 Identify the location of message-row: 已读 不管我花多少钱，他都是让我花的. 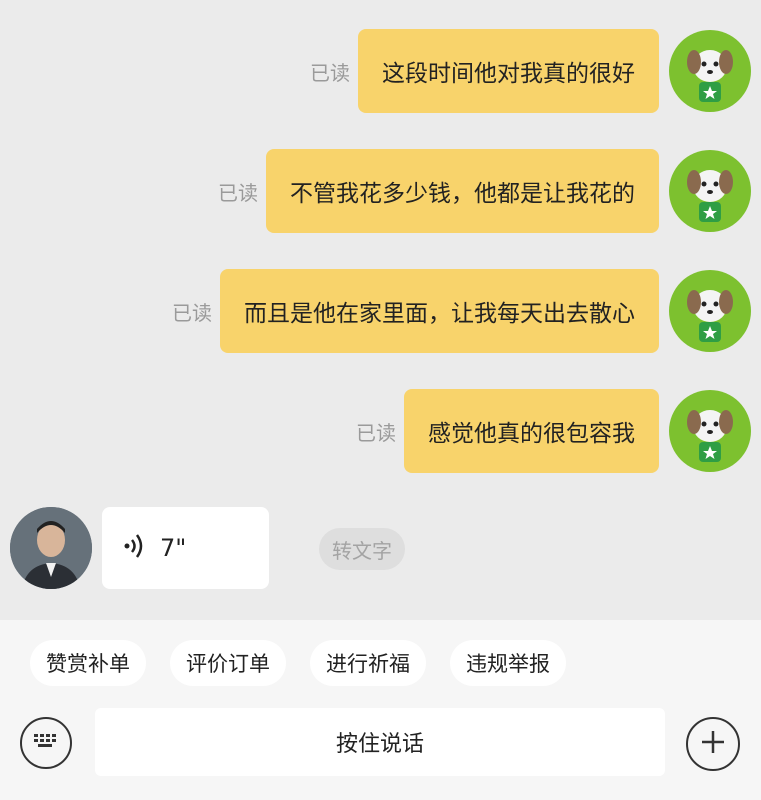
(484, 191).